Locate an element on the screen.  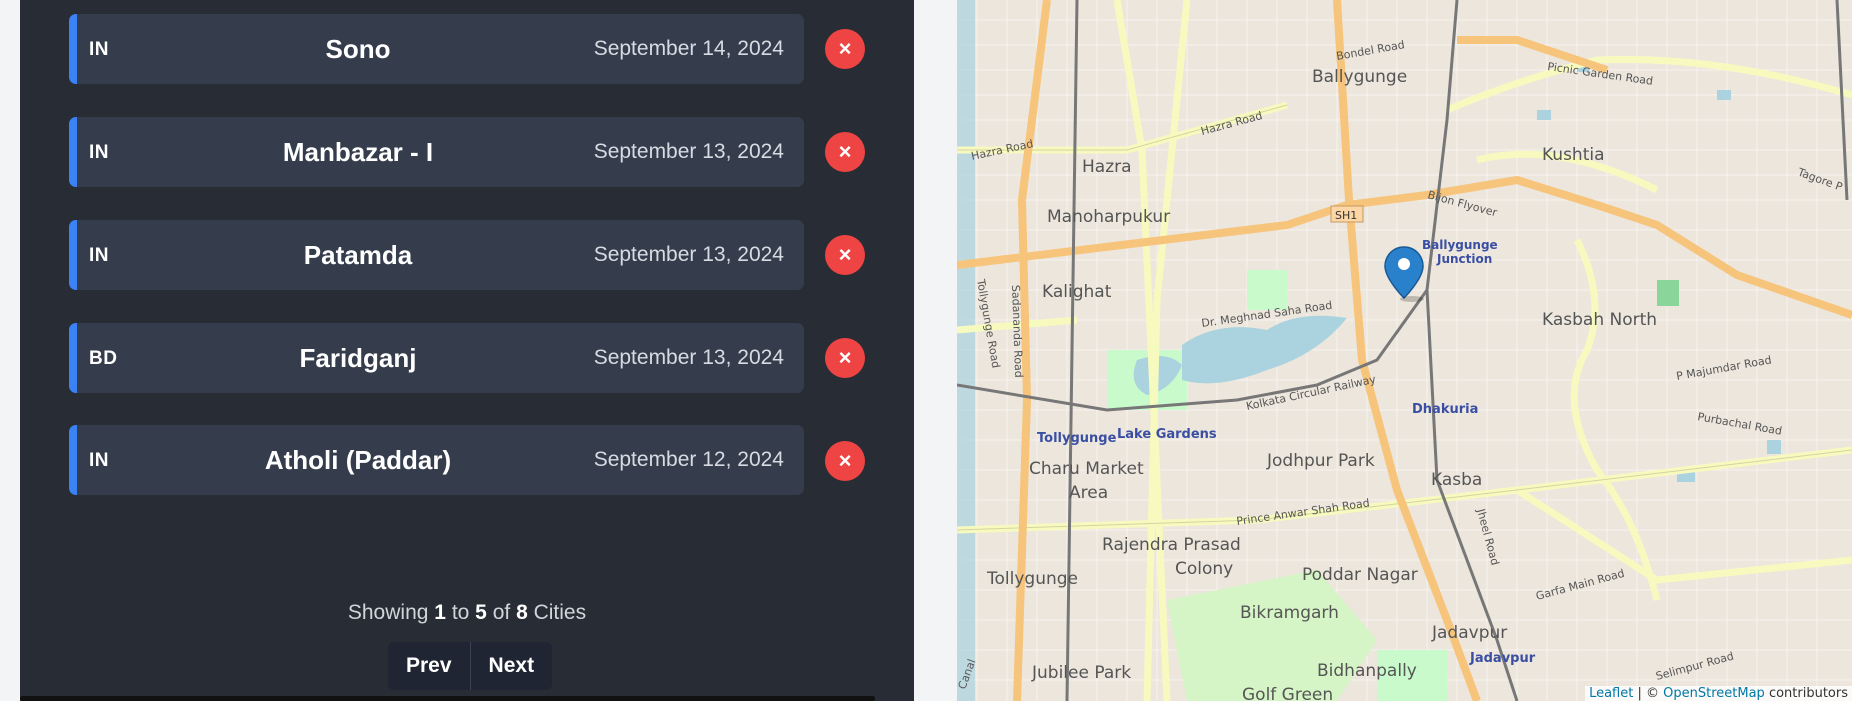
svg-text: Kalighat is located at coordinates (1077, 292).